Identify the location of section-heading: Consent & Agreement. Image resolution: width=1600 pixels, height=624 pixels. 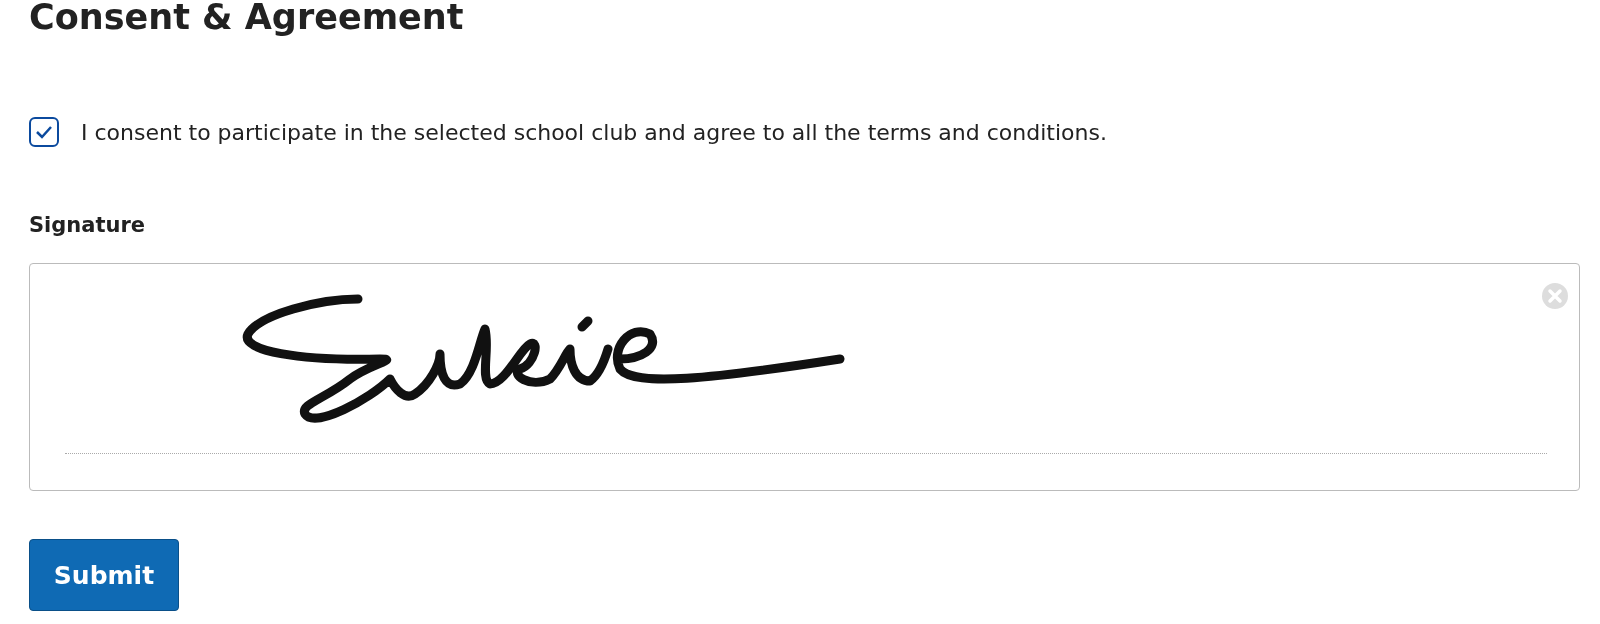
(246, 19).